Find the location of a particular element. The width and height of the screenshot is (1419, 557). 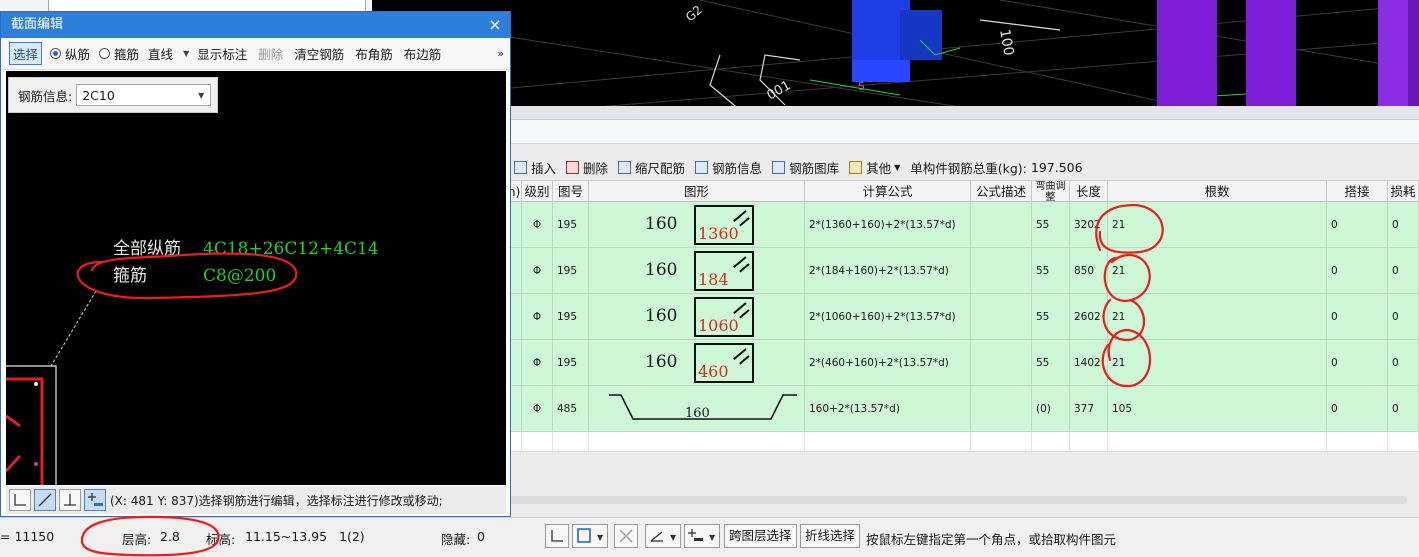

stirrup-shape: 184 is located at coordinates (724, 271).